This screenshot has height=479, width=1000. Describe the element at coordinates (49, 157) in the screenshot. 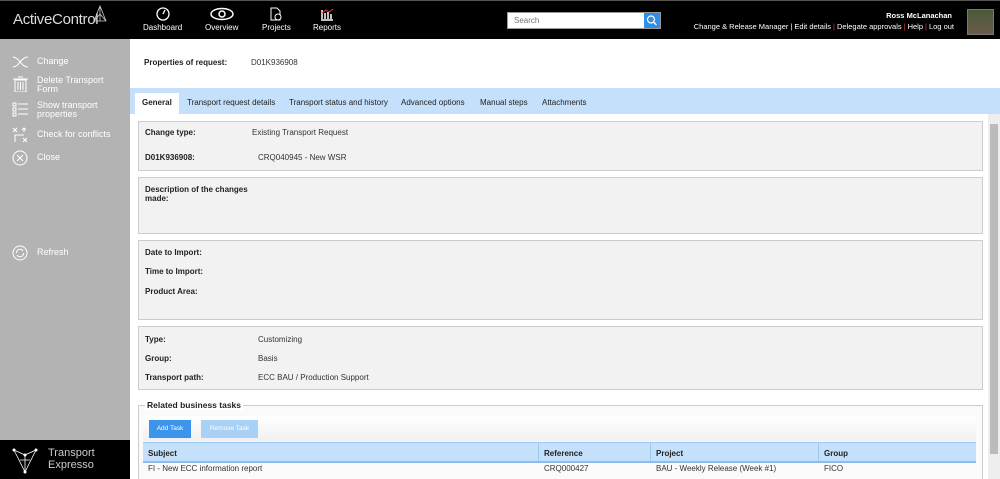

I see `sidebar-label: Close` at that location.